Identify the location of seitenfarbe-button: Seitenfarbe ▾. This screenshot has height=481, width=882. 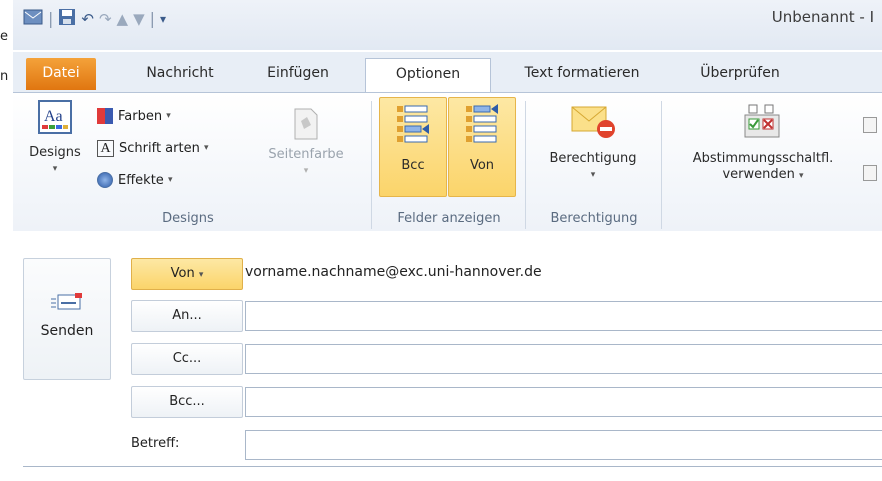
(306, 143).